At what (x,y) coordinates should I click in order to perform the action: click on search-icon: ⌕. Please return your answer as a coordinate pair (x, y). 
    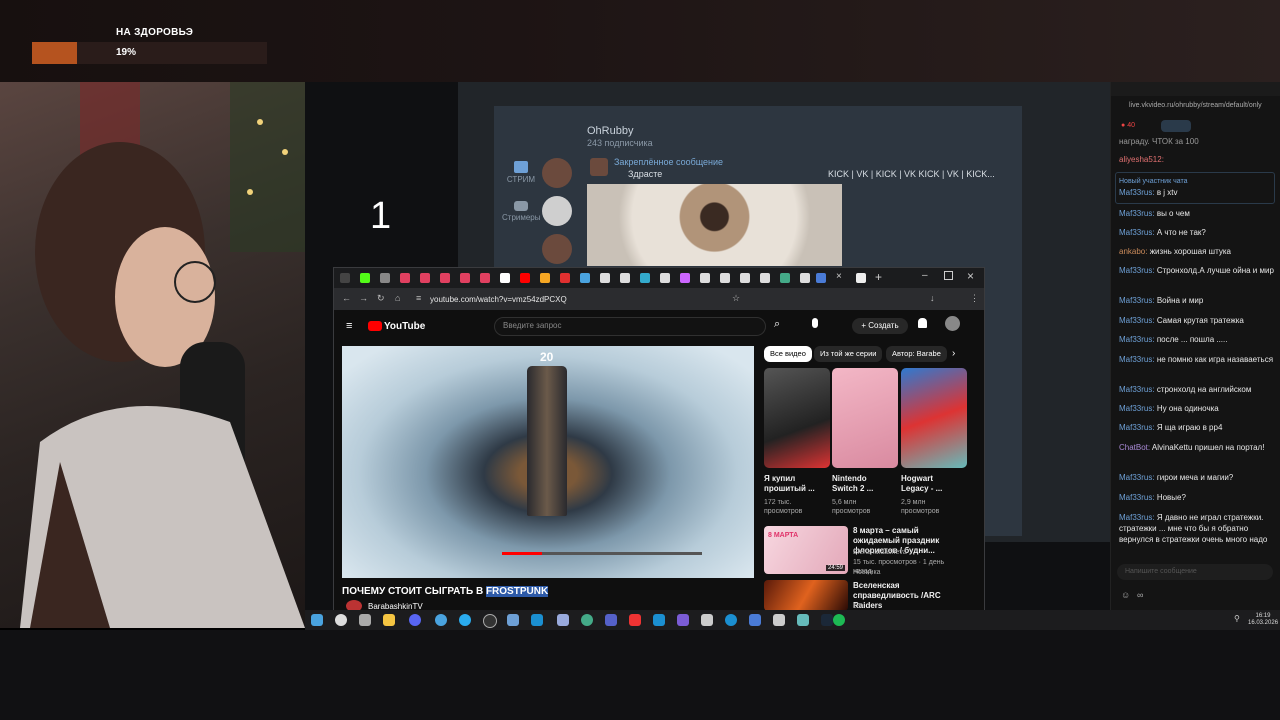
    Looking at the image, I should click on (777, 324).